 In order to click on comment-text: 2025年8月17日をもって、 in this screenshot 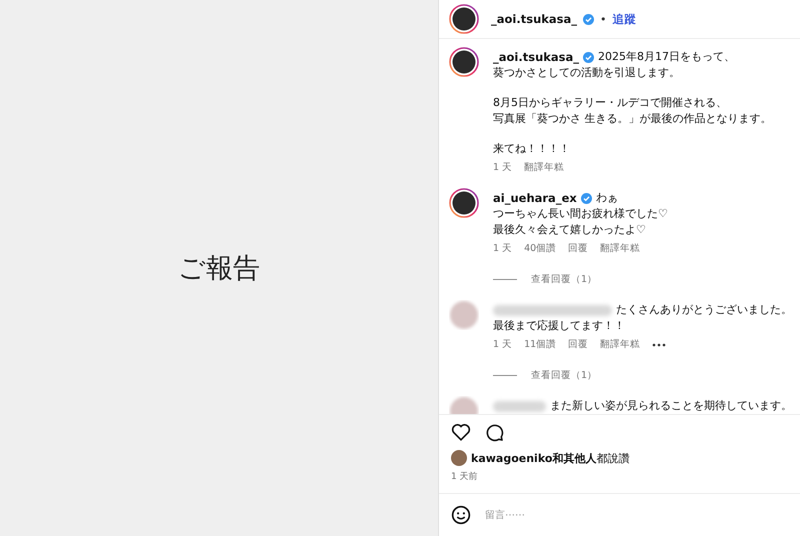, I will do `click(667, 57)`.